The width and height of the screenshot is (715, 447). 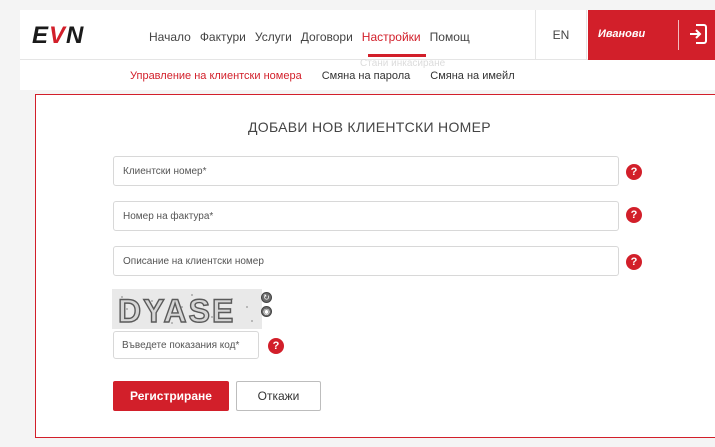 I want to click on cancel-button: Откажи, so click(x=278, y=396).